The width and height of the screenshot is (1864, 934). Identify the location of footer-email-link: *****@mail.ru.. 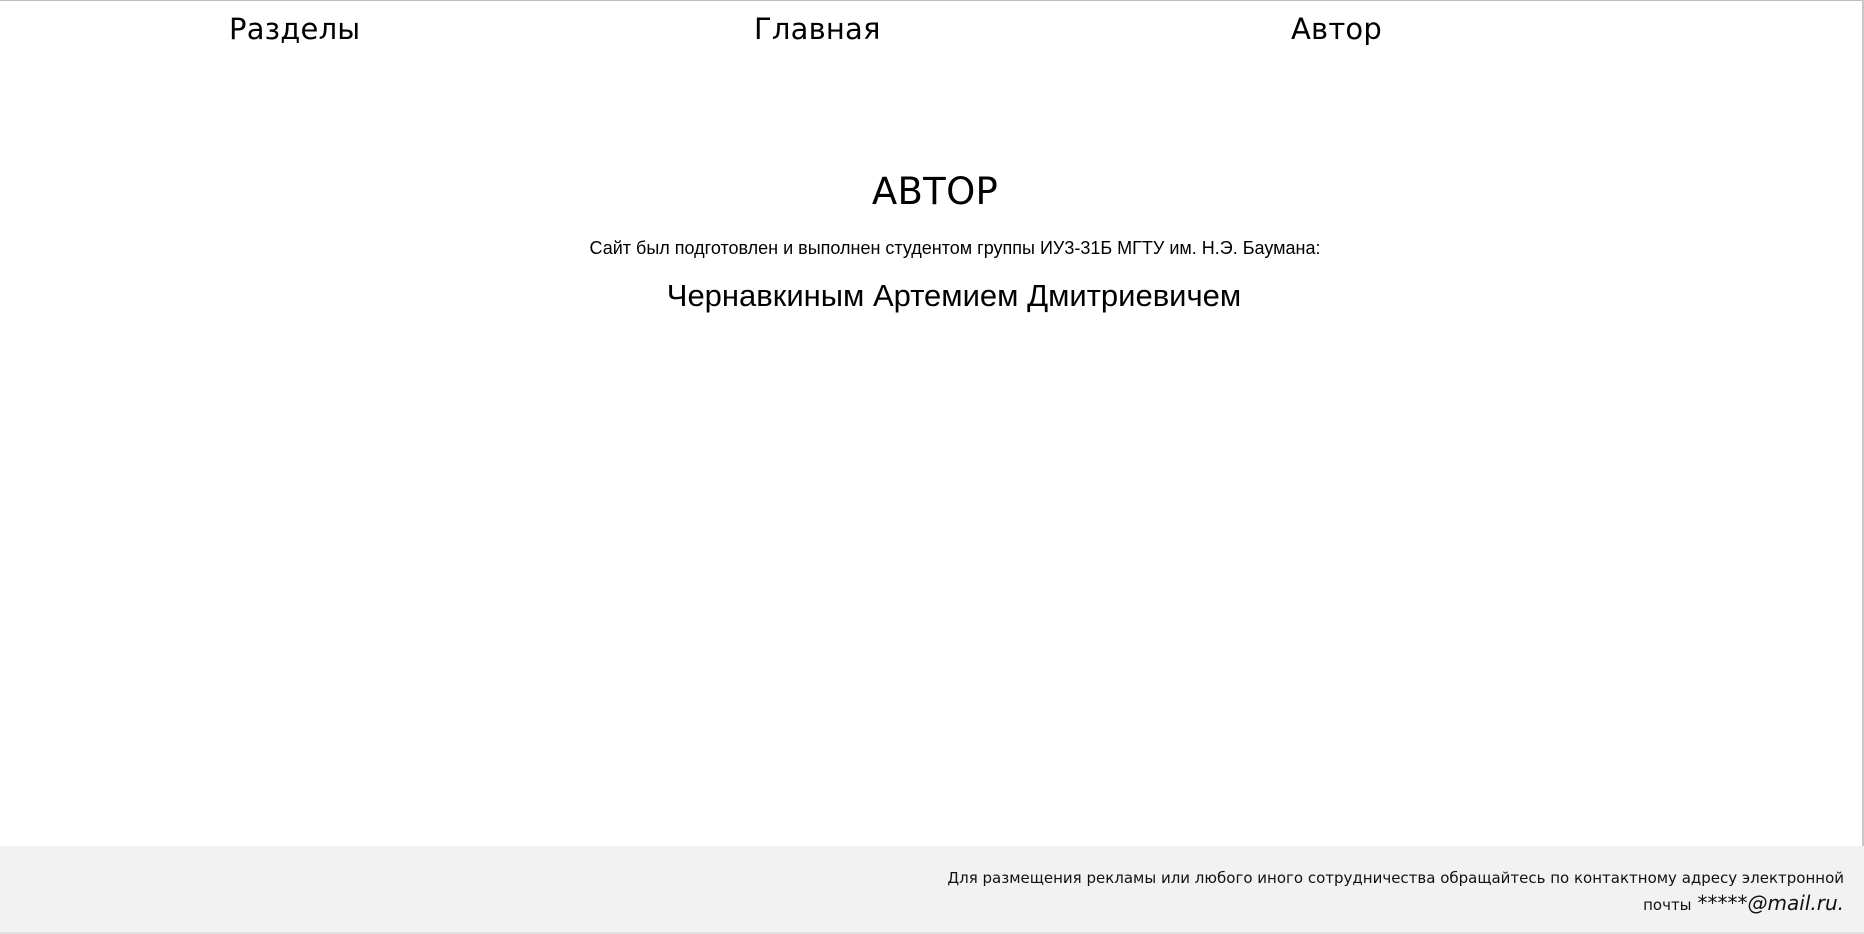
(1771, 903).